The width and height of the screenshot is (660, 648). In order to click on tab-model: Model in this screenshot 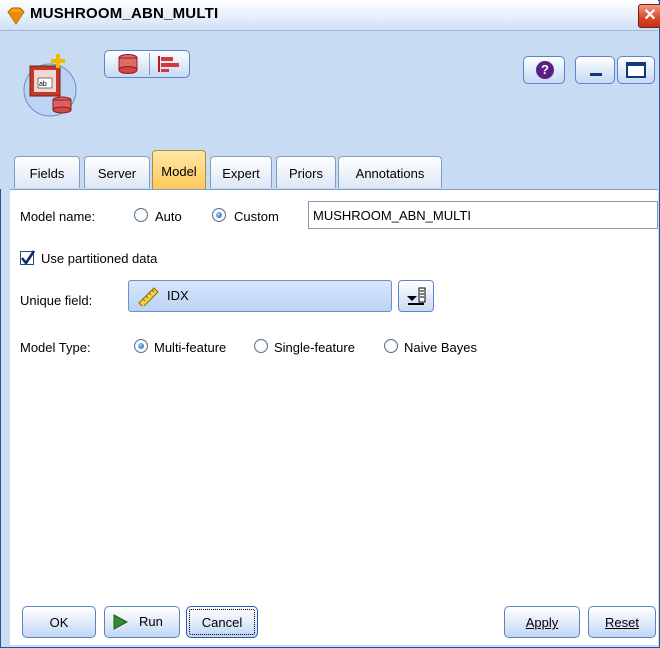, I will do `click(179, 169)`.